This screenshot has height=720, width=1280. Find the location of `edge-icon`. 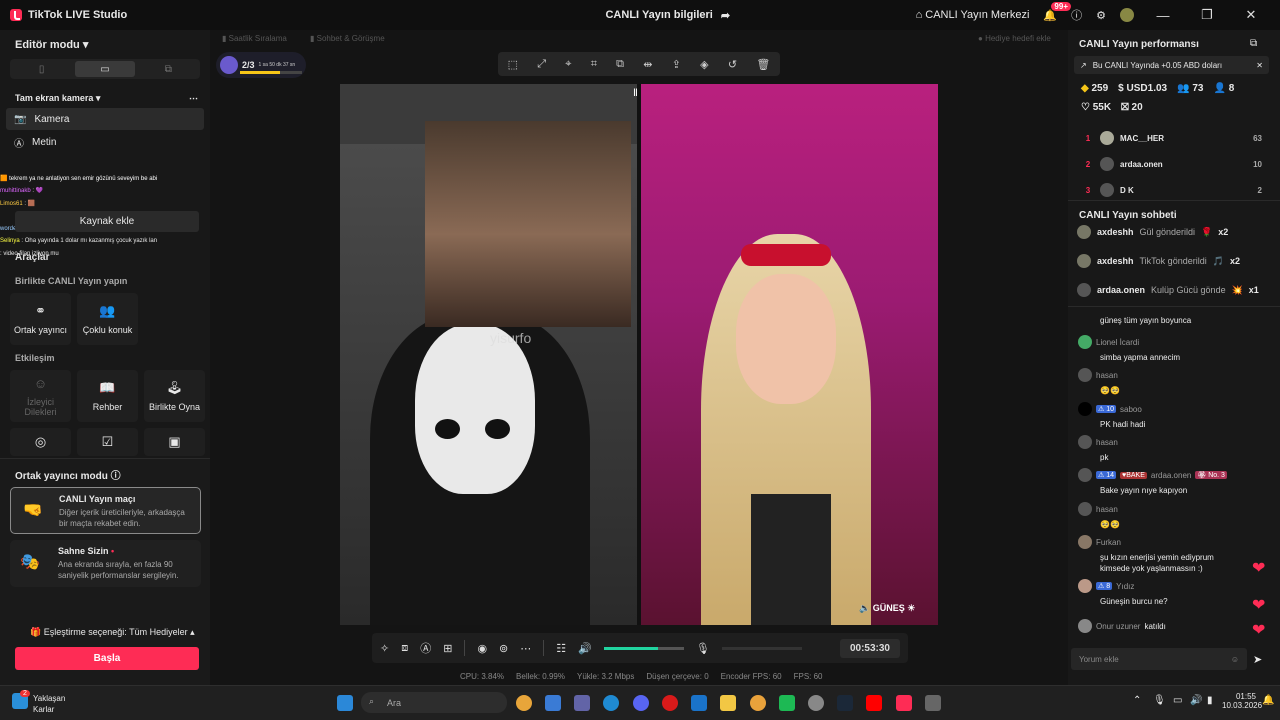

edge-icon is located at coordinates (611, 703).